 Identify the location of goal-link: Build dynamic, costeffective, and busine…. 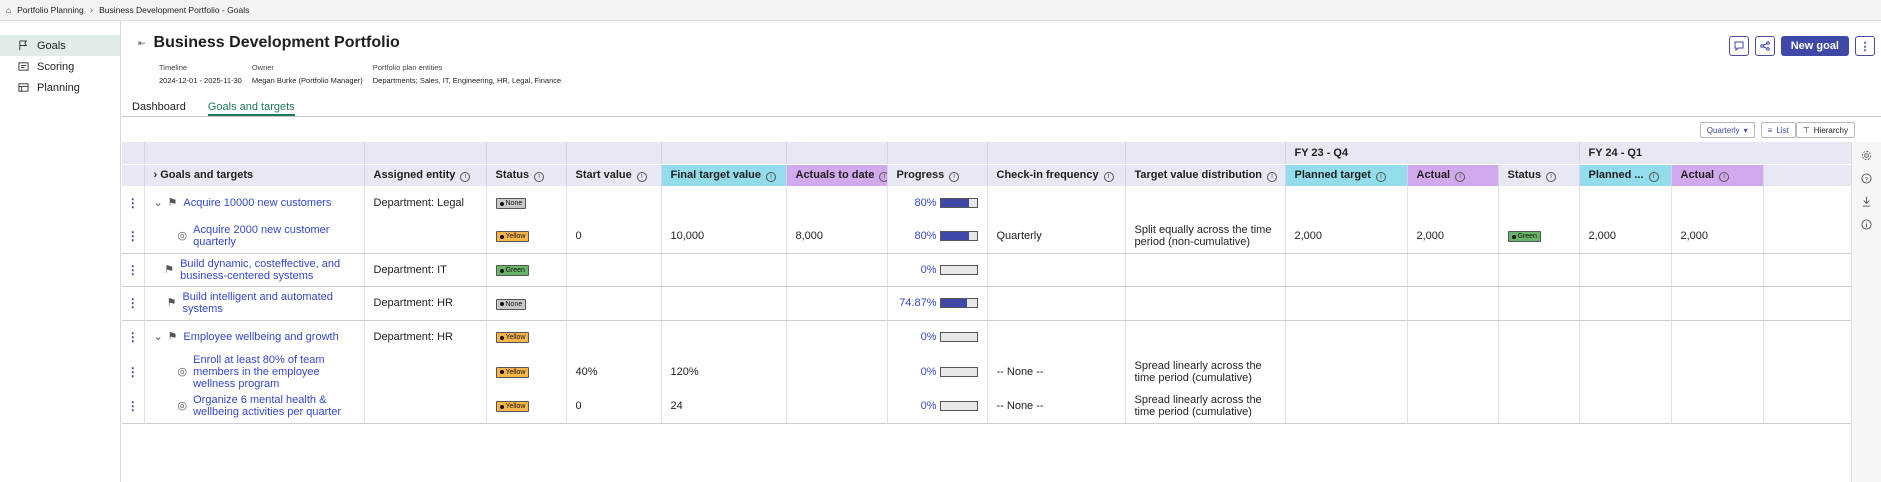
(267, 270).